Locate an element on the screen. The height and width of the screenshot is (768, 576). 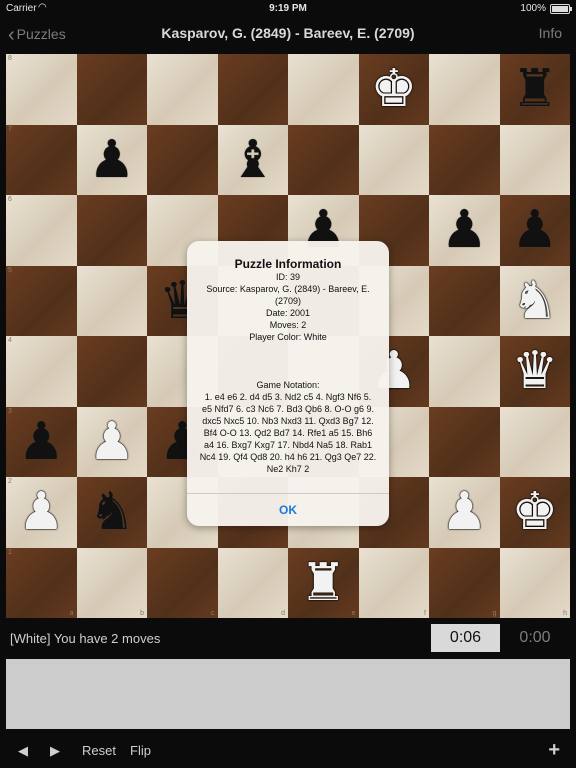
notation-header: Game Notation: is located at coordinates (288, 385).